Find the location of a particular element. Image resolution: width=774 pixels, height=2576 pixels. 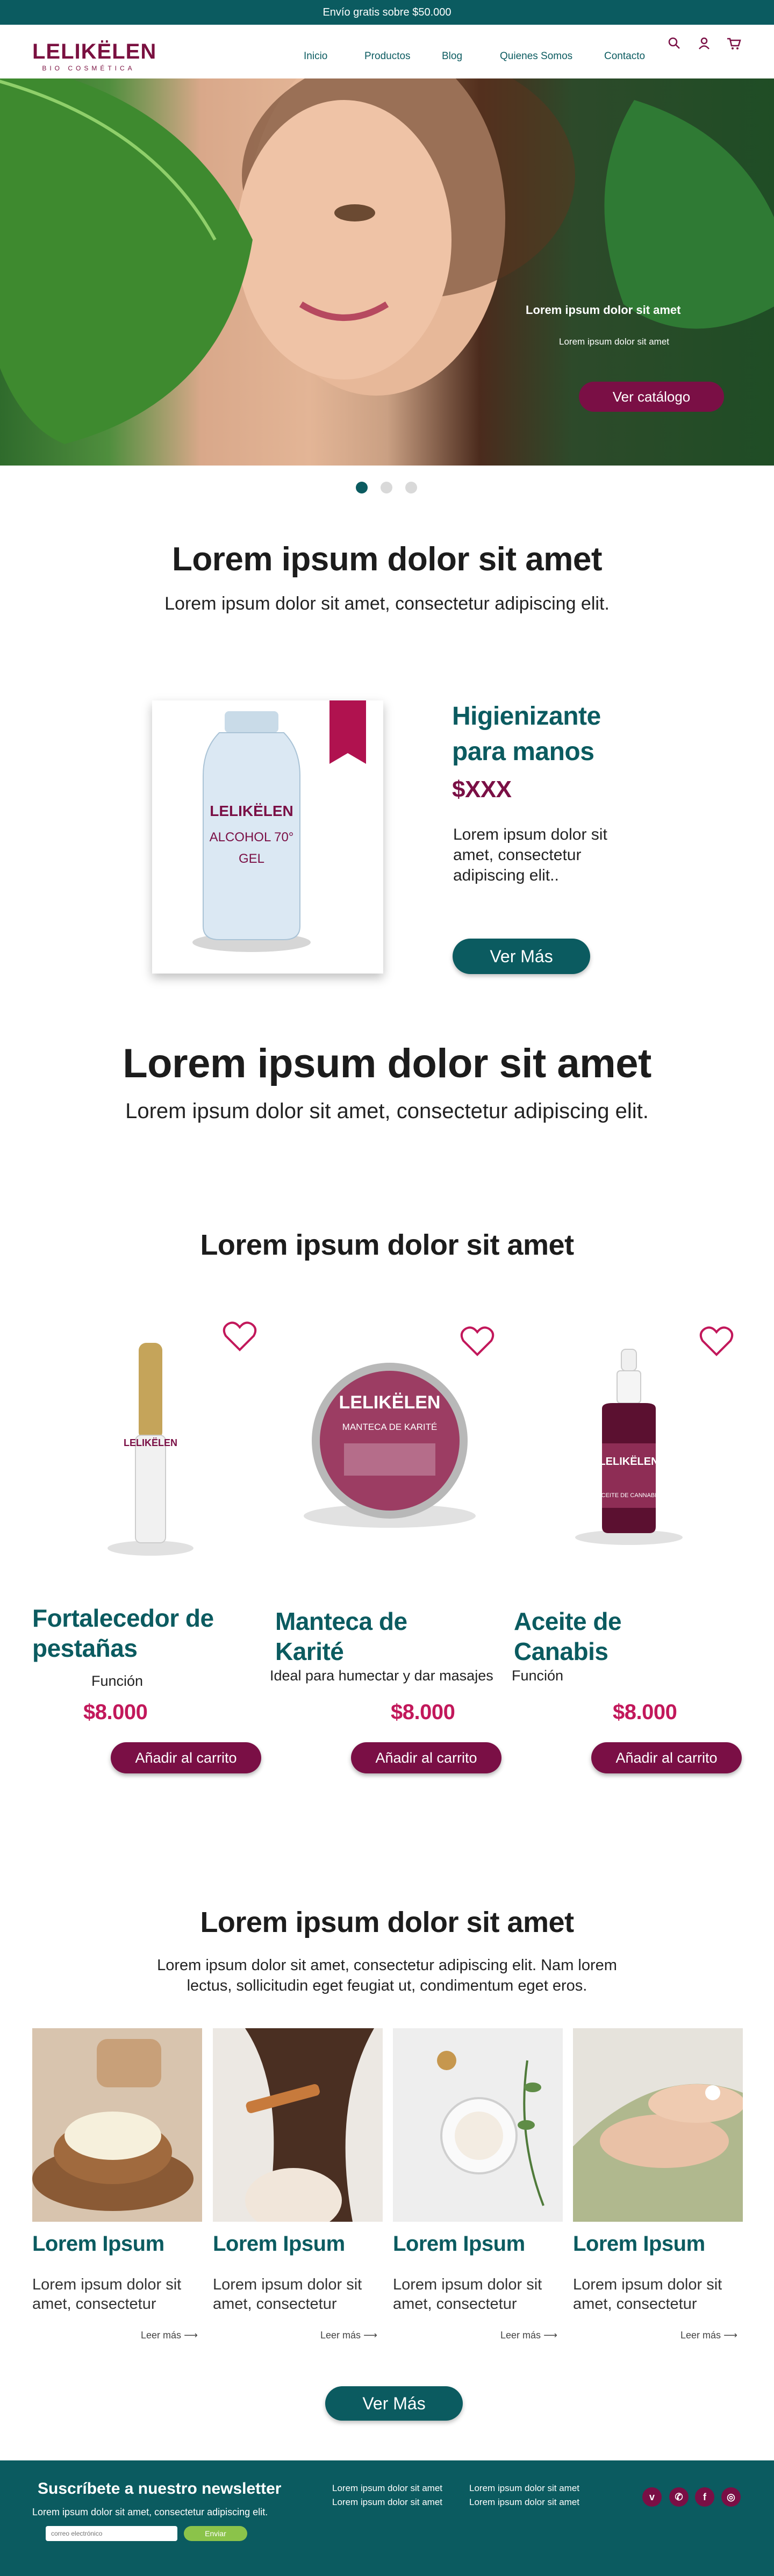

featured-title: Higienizante para manos is located at coordinates (526, 734).